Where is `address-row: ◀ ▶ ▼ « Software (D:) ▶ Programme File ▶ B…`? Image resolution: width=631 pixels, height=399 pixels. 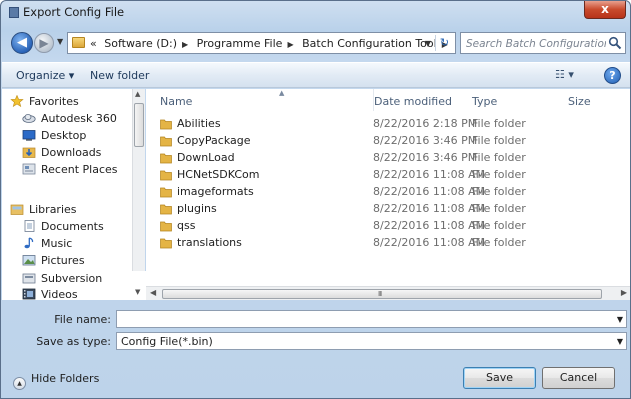 address-row: ◀ ▶ ▼ « Software (D:) ▶ Programme File ▶ B… is located at coordinates (315, 43).